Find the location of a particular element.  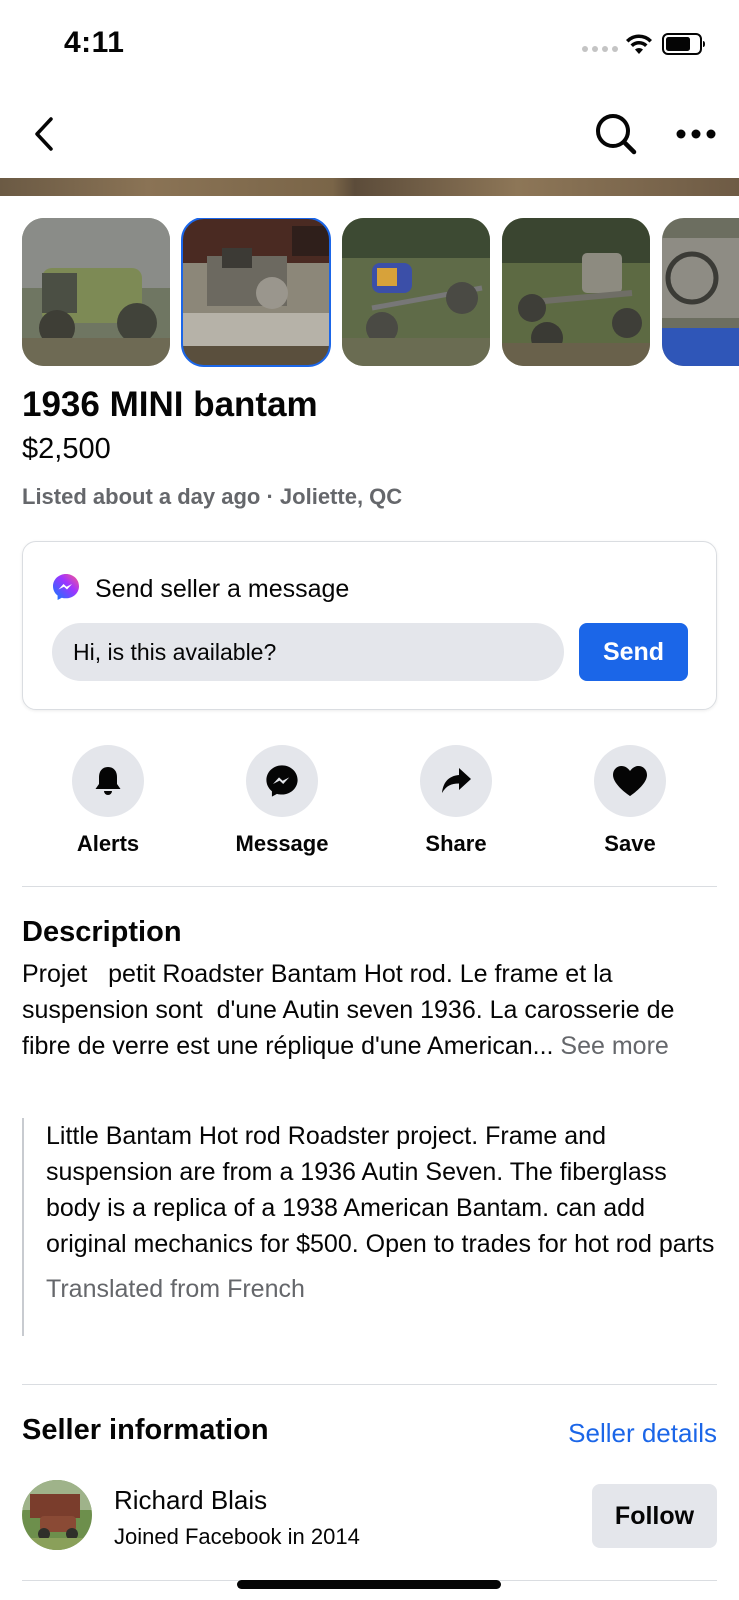

seller-details-link: Seller details is located at coordinates (642, 1433).